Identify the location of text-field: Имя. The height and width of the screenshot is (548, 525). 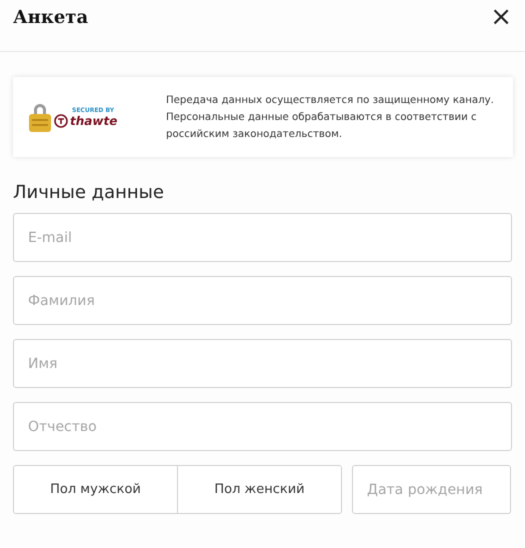
(262, 363).